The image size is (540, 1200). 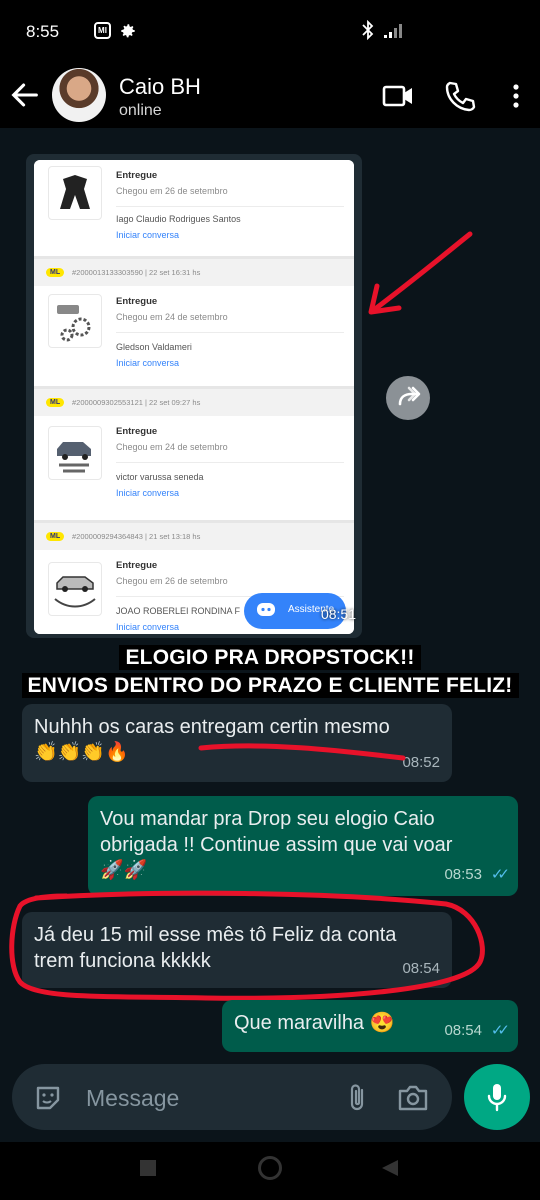 I want to click on annotation-circle, so click(x=247, y=945).